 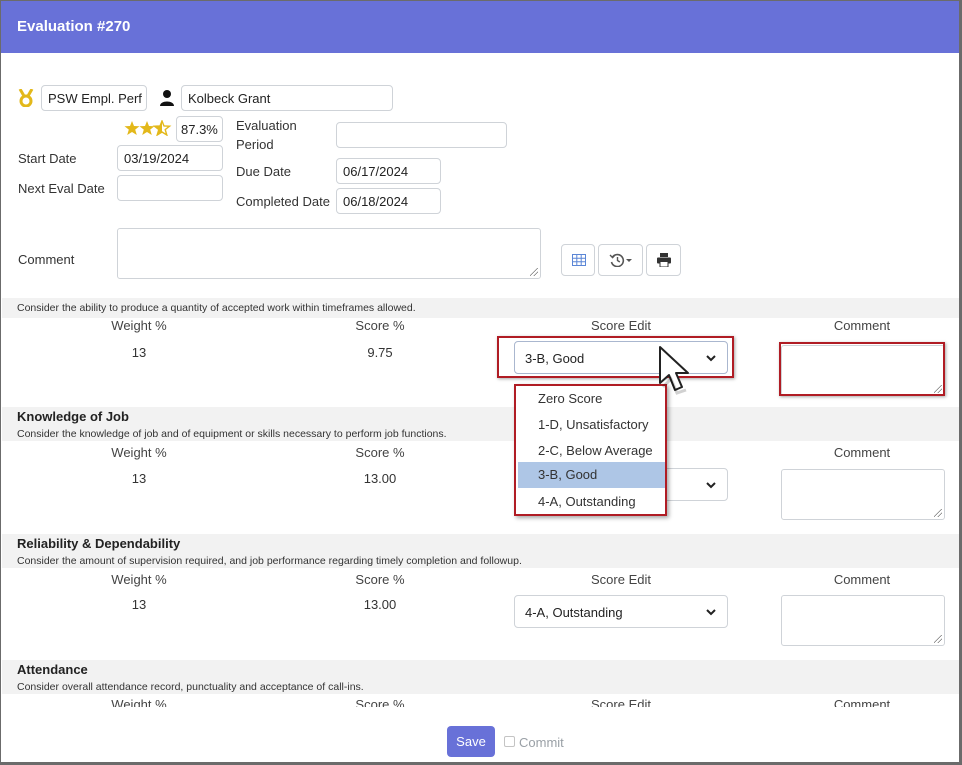 What do you see at coordinates (388, 171) in the screenshot?
I see `due-date-field: 06/17/2024` at bounding box center [388, 171].